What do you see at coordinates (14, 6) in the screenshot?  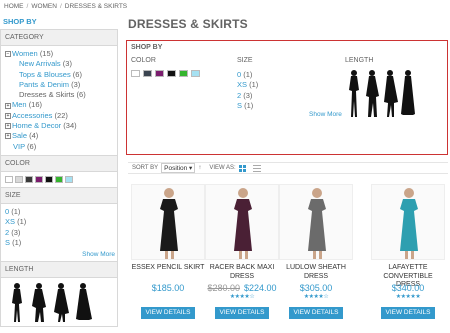 I see `breadcrumb-home: Home` at bounding box center [14, 6].